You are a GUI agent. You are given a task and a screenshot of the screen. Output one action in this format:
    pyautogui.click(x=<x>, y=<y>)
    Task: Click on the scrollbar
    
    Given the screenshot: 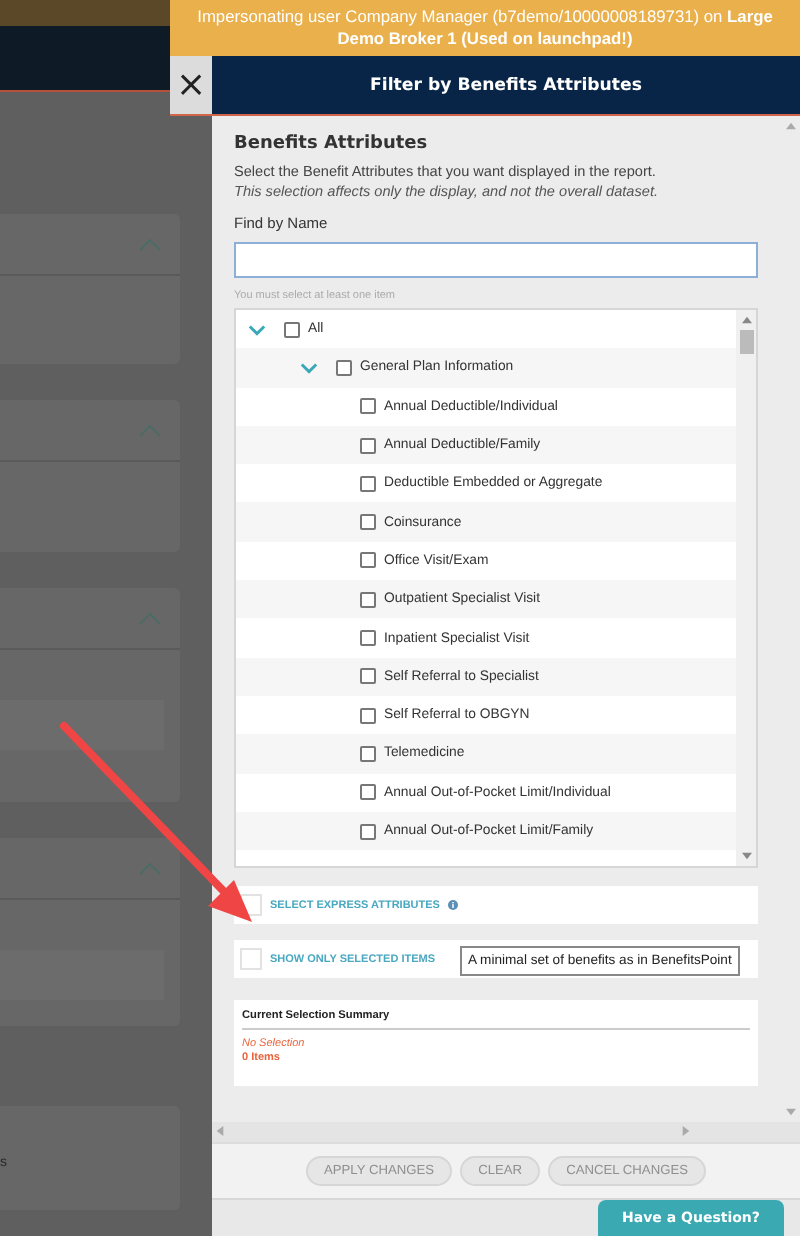 What is the action you would take?
    pyautogui.click(x=746, y=588)
    